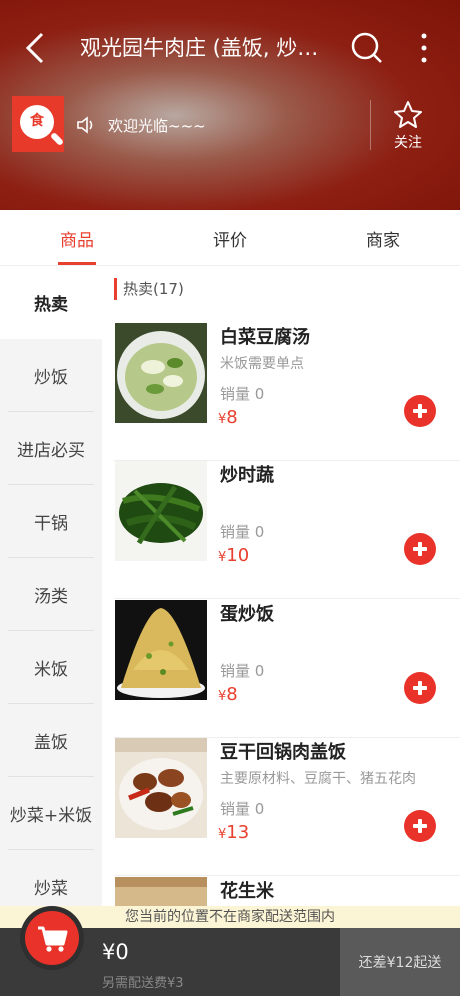 The image size is (460, 996). What do you see at coordinates (247, 475) in the screenshot?
I see `dish-name: 炒时蔬` at bounding box center [247, 475].